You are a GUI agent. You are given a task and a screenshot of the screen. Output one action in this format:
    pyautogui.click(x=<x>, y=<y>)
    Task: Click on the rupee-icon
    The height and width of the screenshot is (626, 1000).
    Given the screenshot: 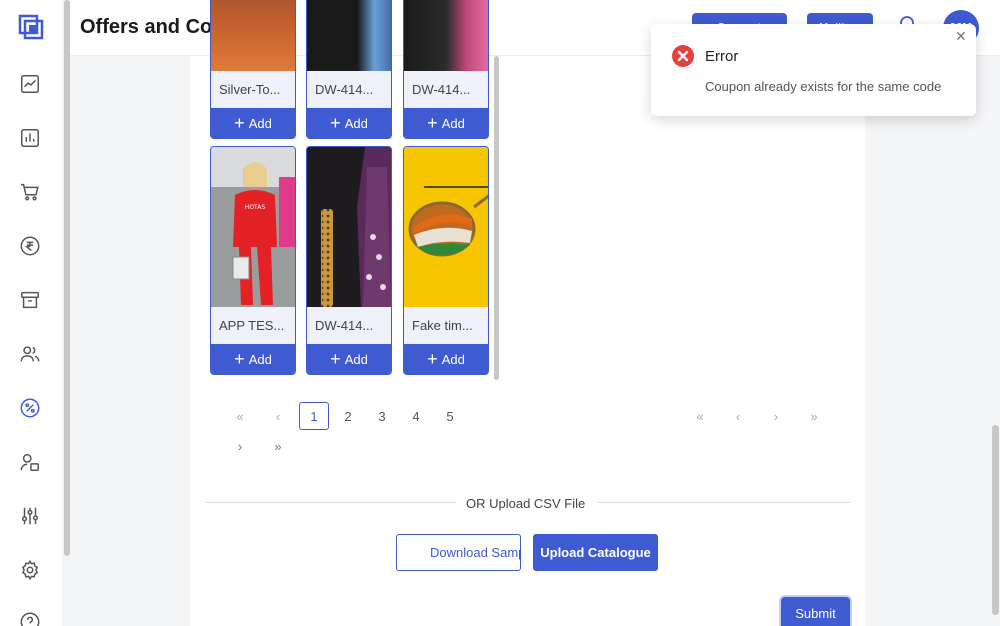 What is the action you would take?
    pyautogui.click(x=30, y=246)
    